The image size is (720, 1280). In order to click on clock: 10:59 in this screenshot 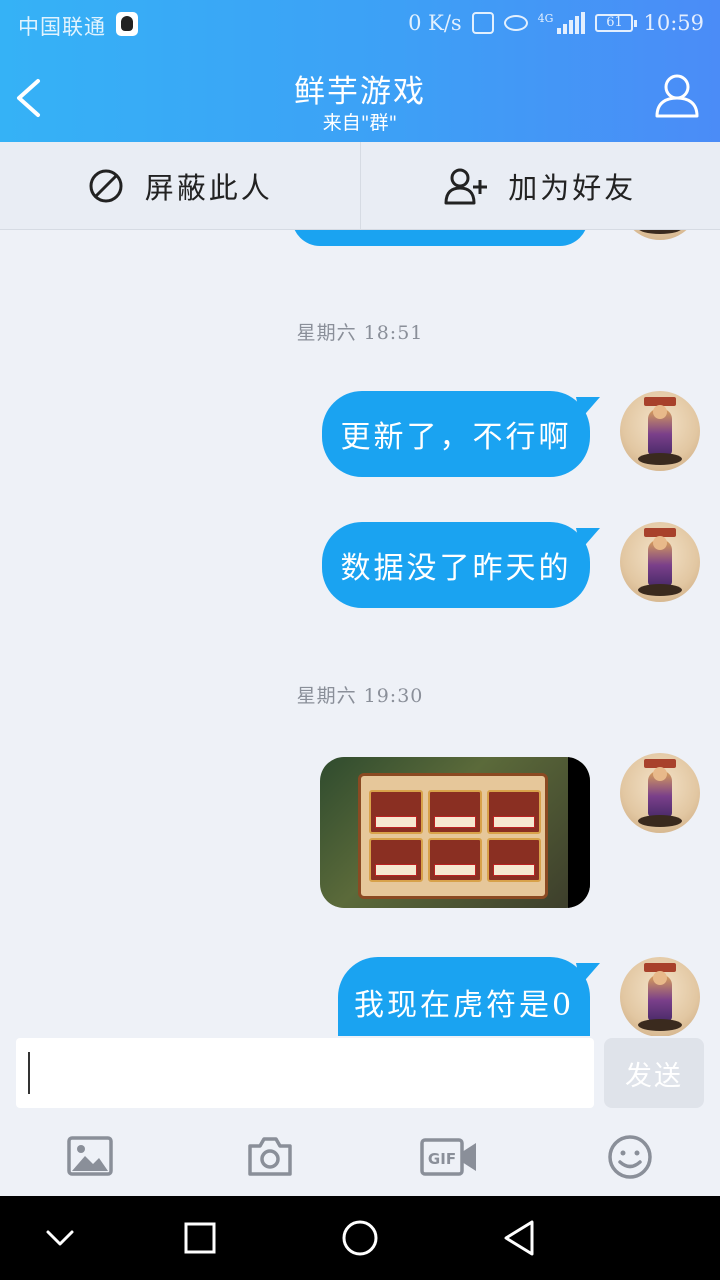, I will do `click(673, 23)`.